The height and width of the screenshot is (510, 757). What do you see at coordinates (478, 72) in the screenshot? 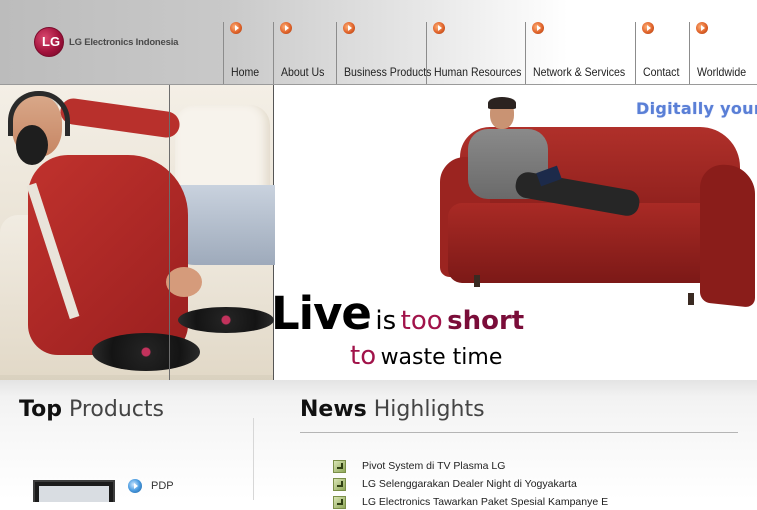
I see `nav-label: Human Resources` at bounding box center [478, 72].